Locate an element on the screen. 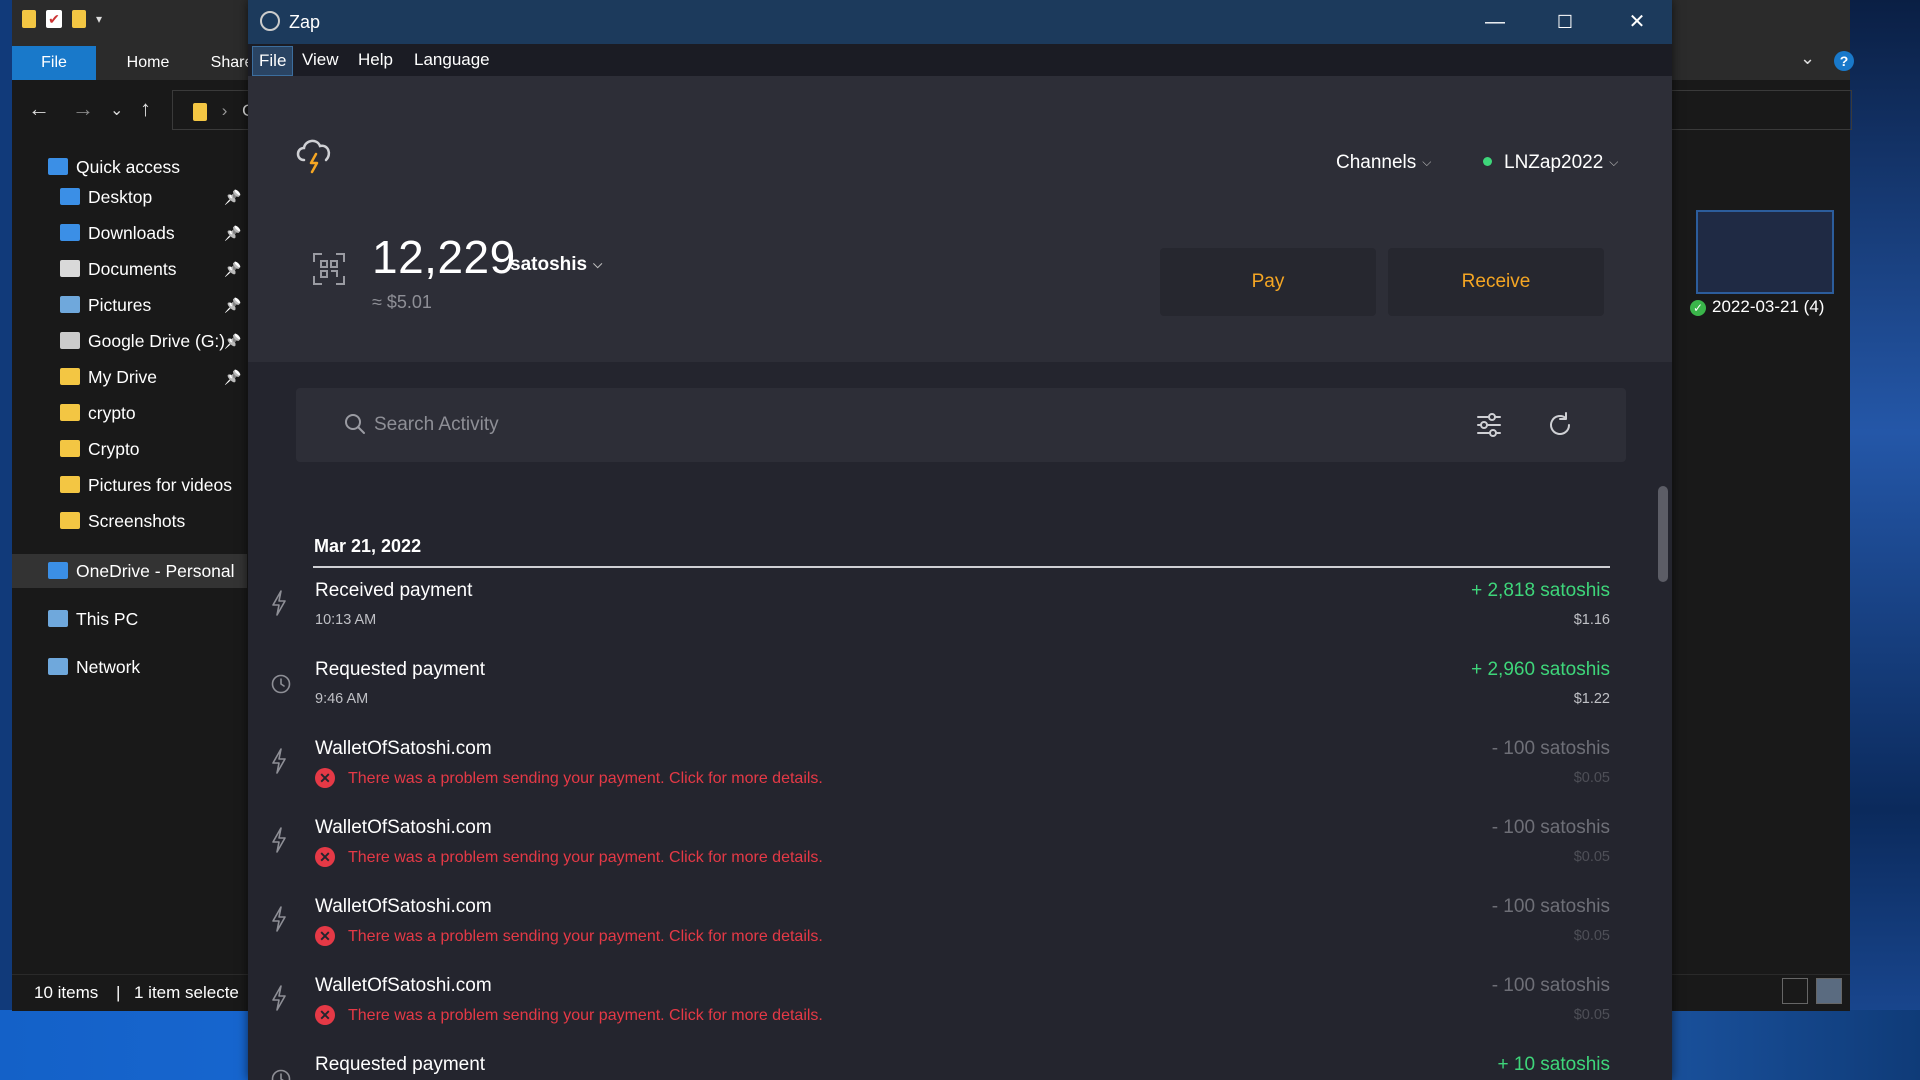  activity-amount: - 100 satoshis is located at coordinates (1550, 985).